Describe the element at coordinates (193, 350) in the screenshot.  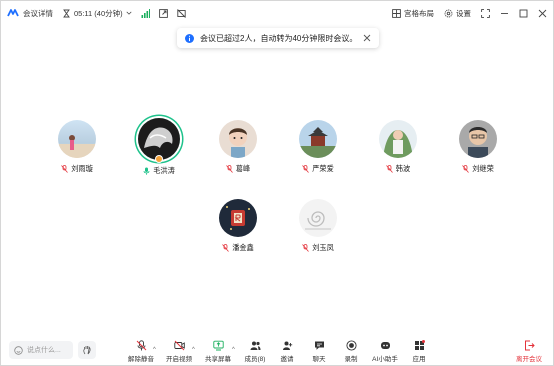
I see `video-options-chevron-icon: ^` at that location.